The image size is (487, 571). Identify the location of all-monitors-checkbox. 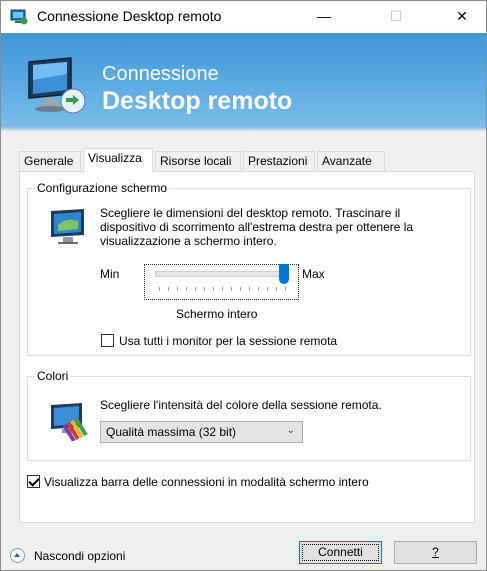
(107, 340).